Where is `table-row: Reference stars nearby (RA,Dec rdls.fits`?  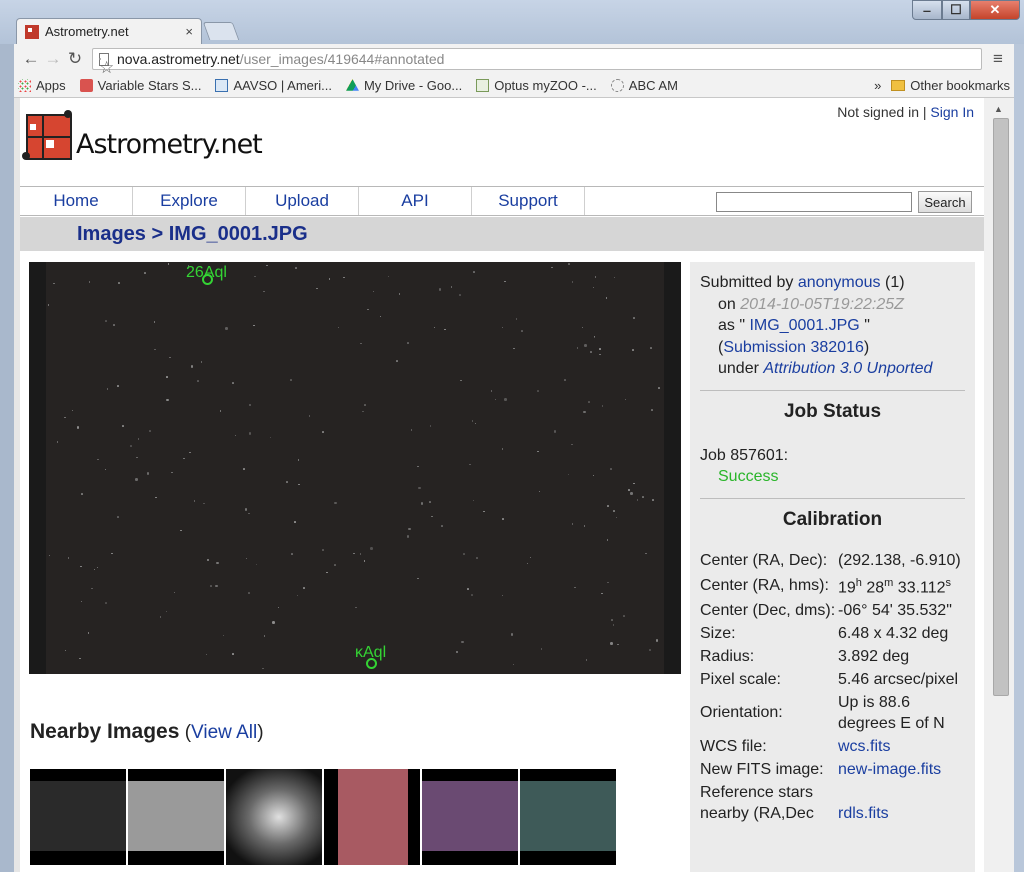 table-row: Reference stars nearby (RA,Dec rdls.fits is located at coordinates (794, 802).